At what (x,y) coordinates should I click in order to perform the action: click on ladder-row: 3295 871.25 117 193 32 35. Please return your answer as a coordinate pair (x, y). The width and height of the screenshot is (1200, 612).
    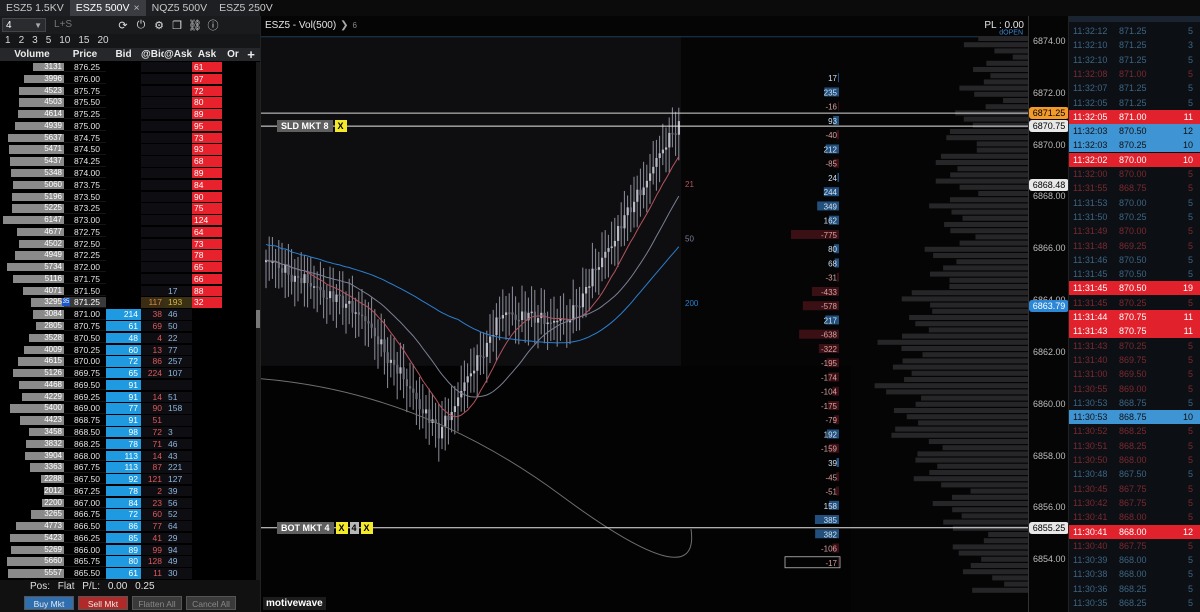
    Looking at the image, I should click on (128, 302).